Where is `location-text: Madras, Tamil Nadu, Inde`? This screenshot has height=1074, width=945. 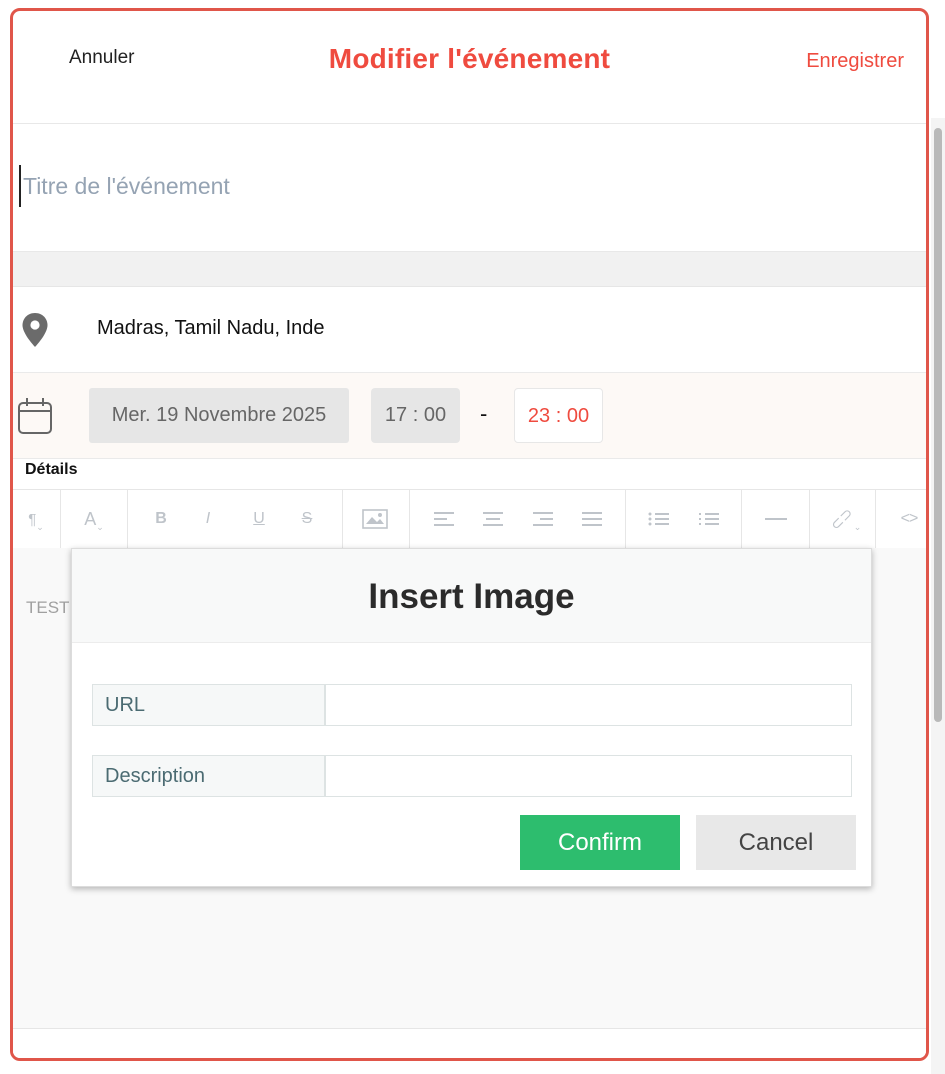
location-text: Madras, Tamil Nadu, Inde is located at coordinates (211, 328).